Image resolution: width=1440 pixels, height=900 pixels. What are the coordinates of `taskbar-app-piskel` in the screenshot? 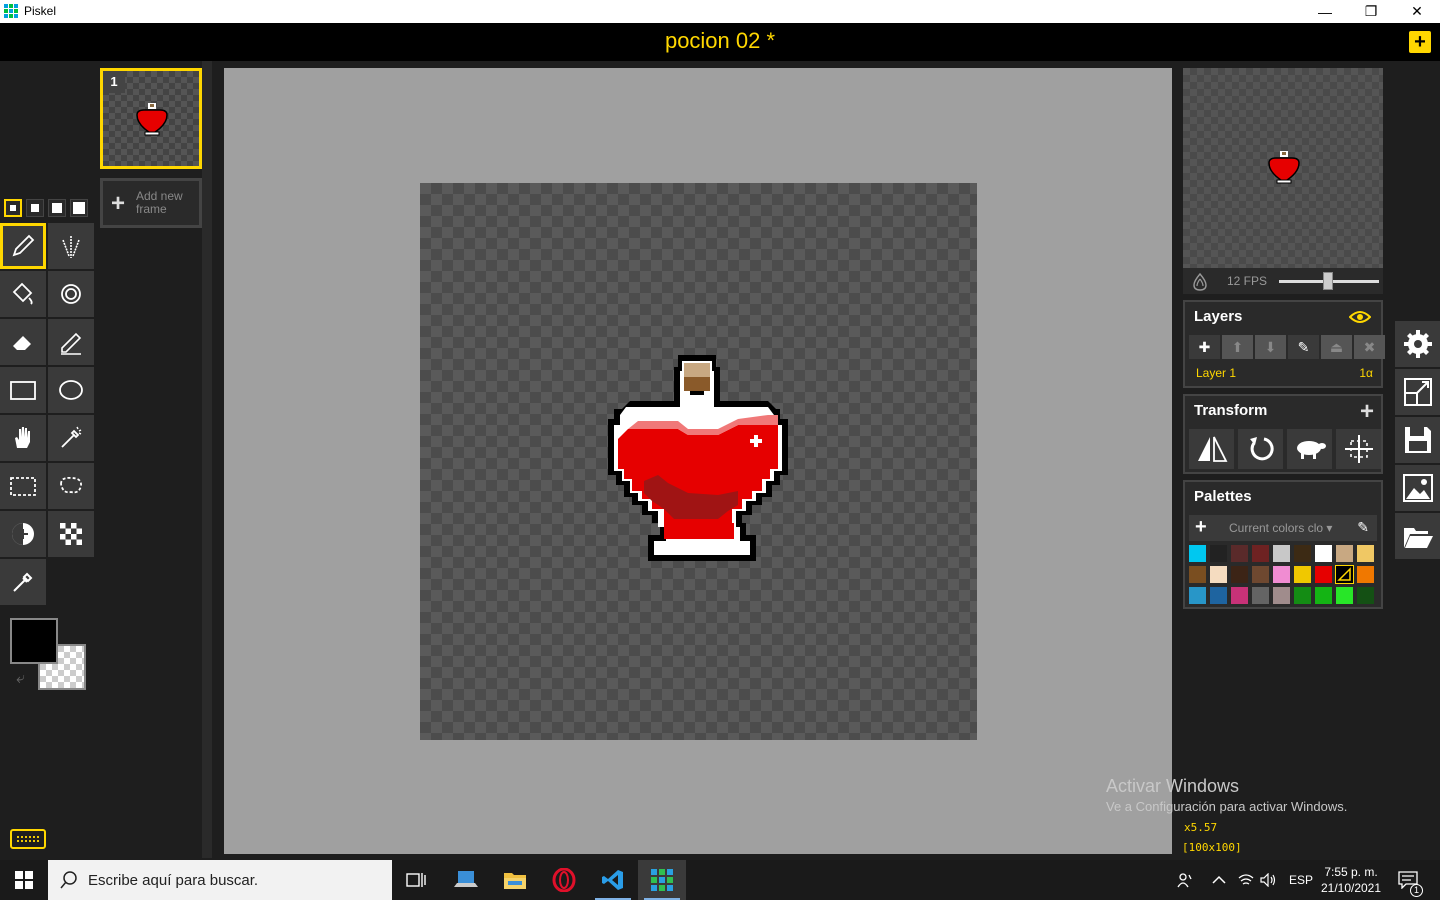 It's located at (662, 880).